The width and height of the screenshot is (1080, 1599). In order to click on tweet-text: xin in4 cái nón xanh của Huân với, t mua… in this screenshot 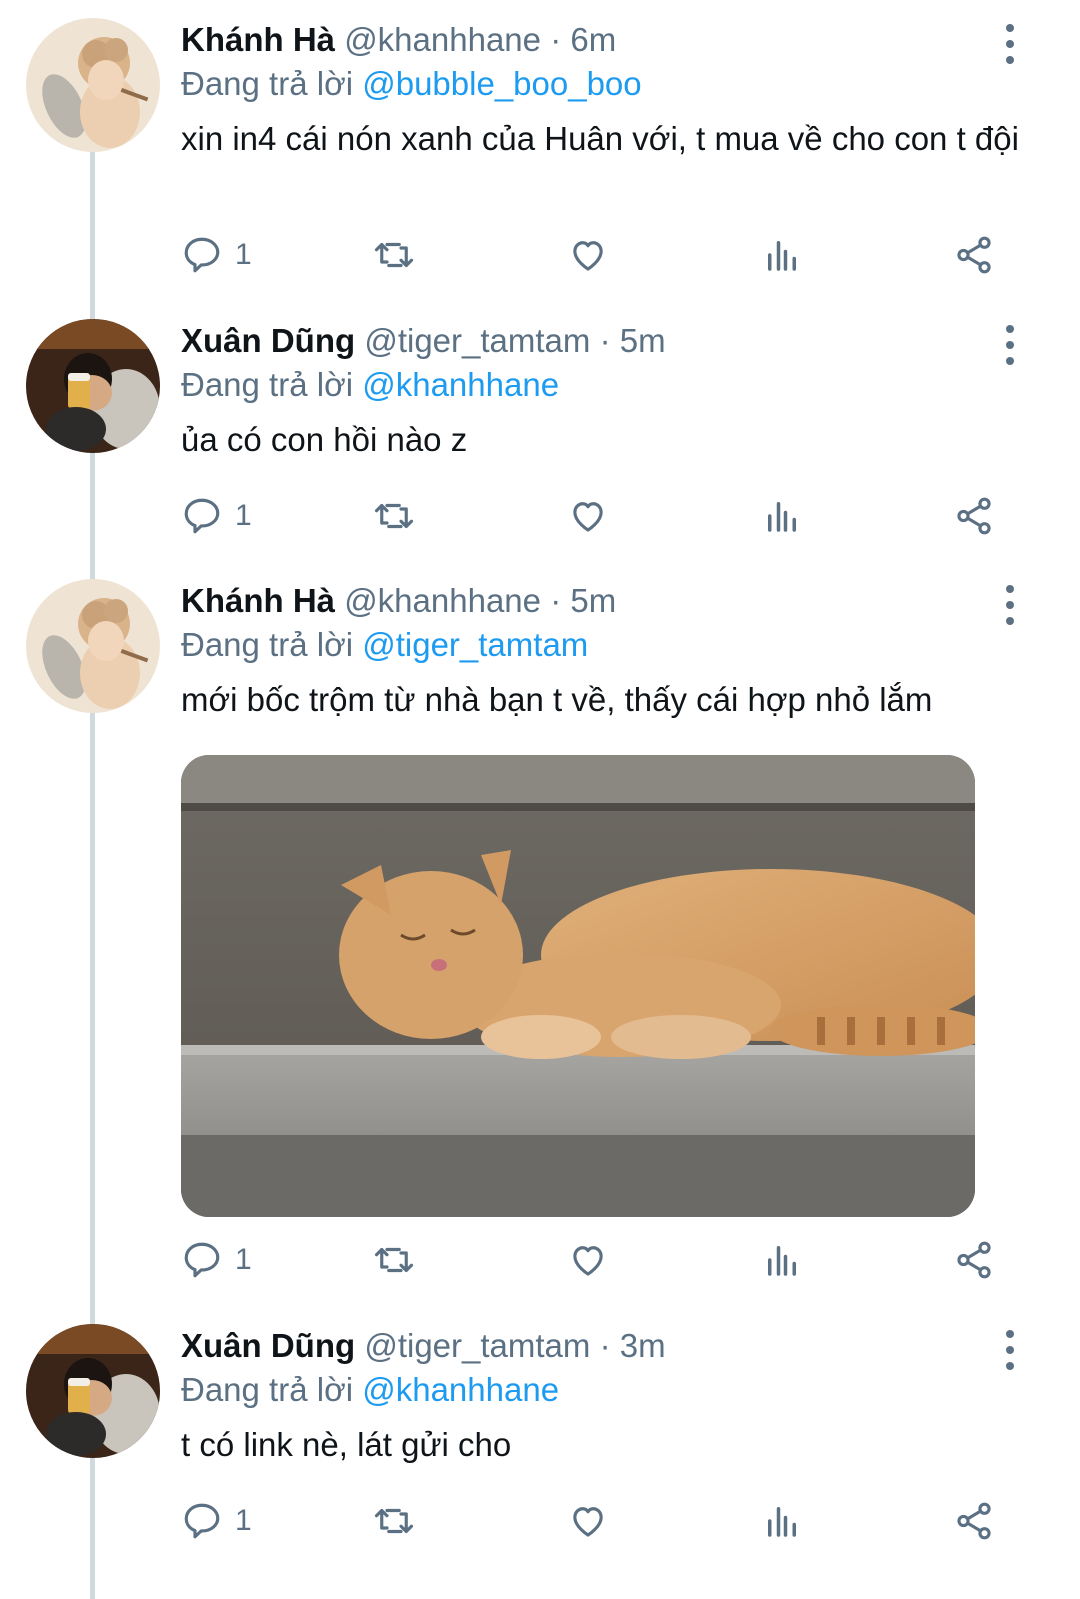, I will do `click(600, 138)`.